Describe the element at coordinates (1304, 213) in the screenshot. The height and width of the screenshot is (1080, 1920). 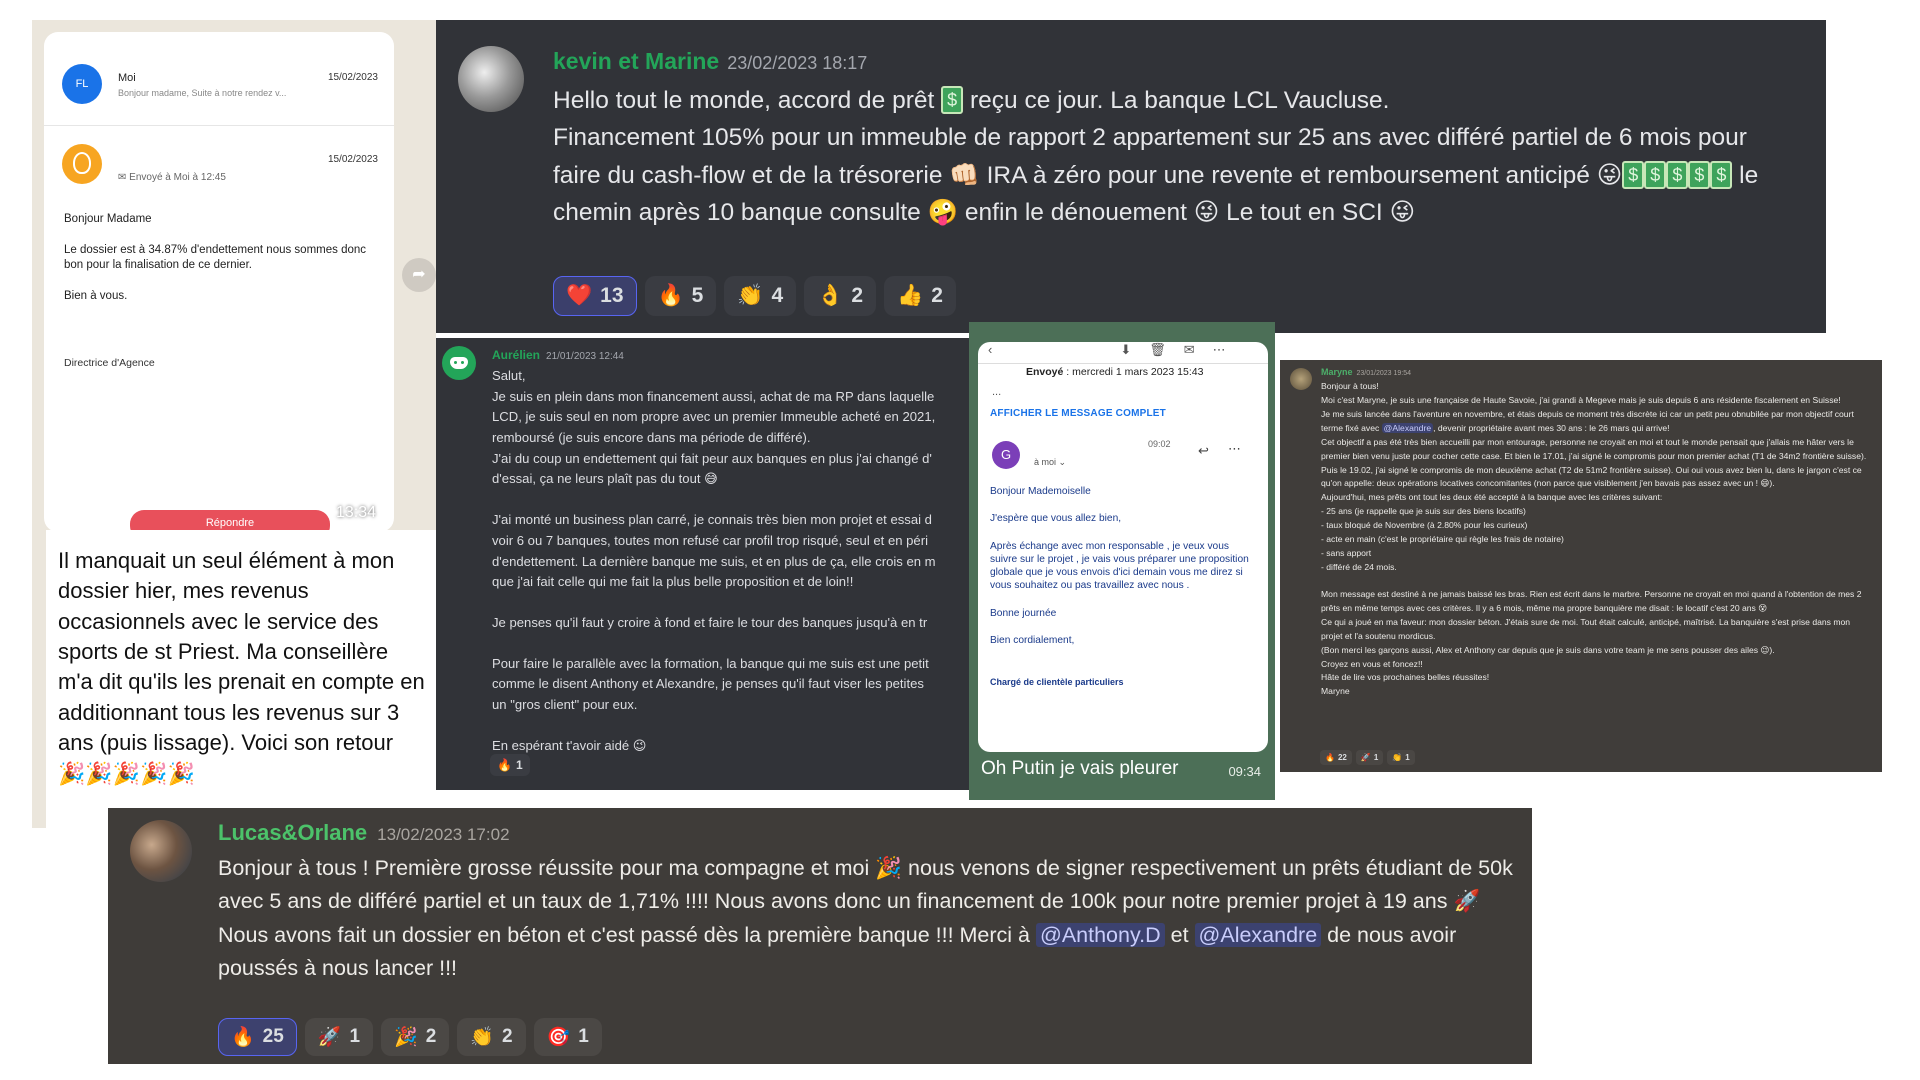
I see `message-text: Le tout en SCI` at that location.